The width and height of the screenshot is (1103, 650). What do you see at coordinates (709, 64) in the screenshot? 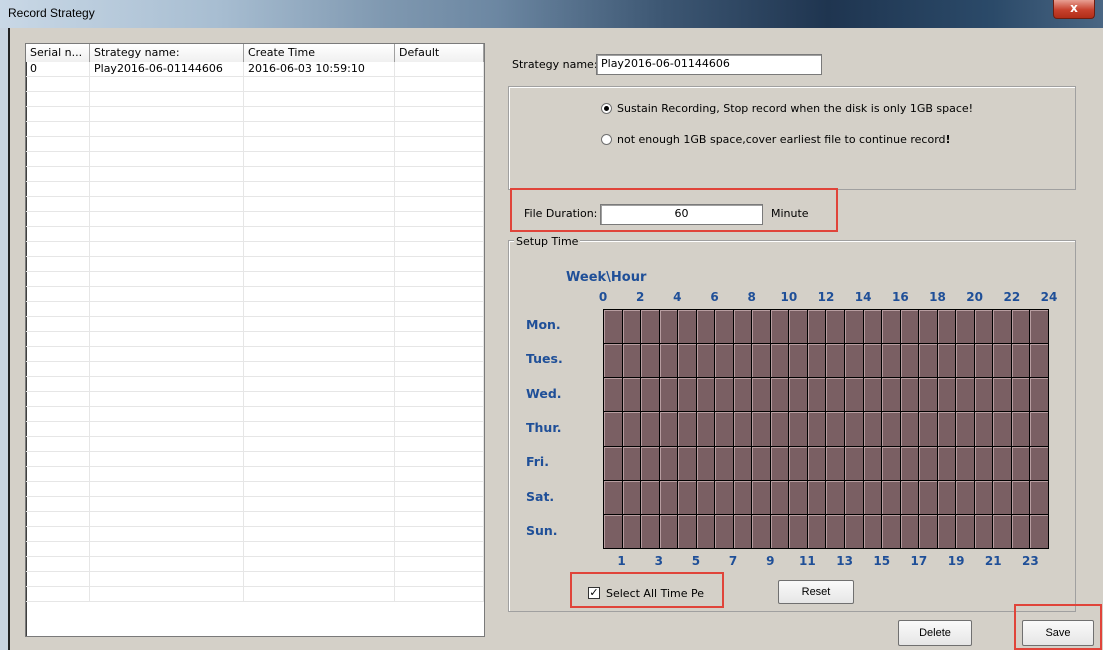
I see `strategy-name-input: Play2016-06-01144606` at bounding box center [709, 64].